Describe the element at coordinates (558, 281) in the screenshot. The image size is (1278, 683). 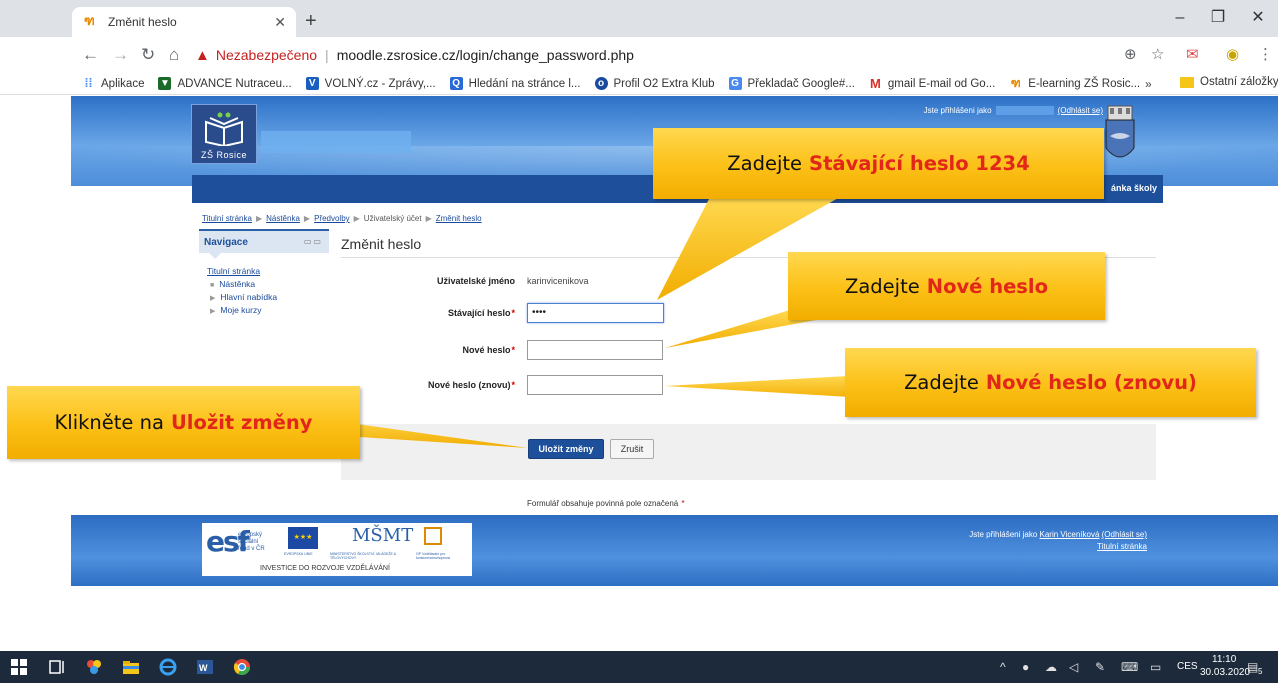
I see `username-value: karinvicenikova` at that location.